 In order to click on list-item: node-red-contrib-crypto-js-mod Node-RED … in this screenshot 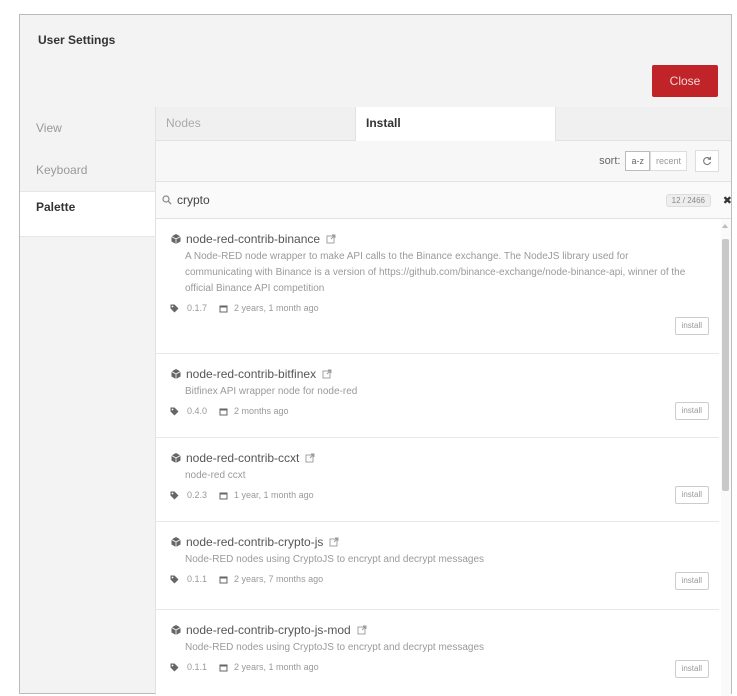, I will do `click(437, 653)`.